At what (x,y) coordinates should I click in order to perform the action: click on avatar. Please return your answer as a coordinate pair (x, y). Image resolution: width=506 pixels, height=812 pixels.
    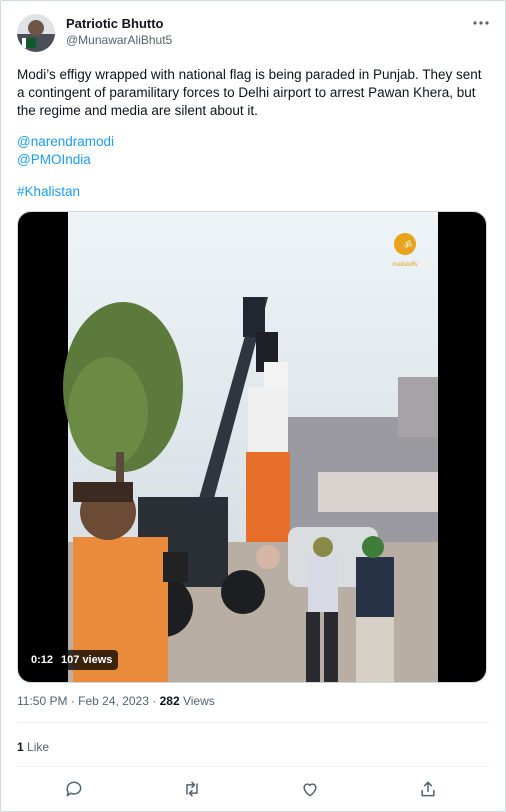
    Looking at the image, I should click on (36, 33).